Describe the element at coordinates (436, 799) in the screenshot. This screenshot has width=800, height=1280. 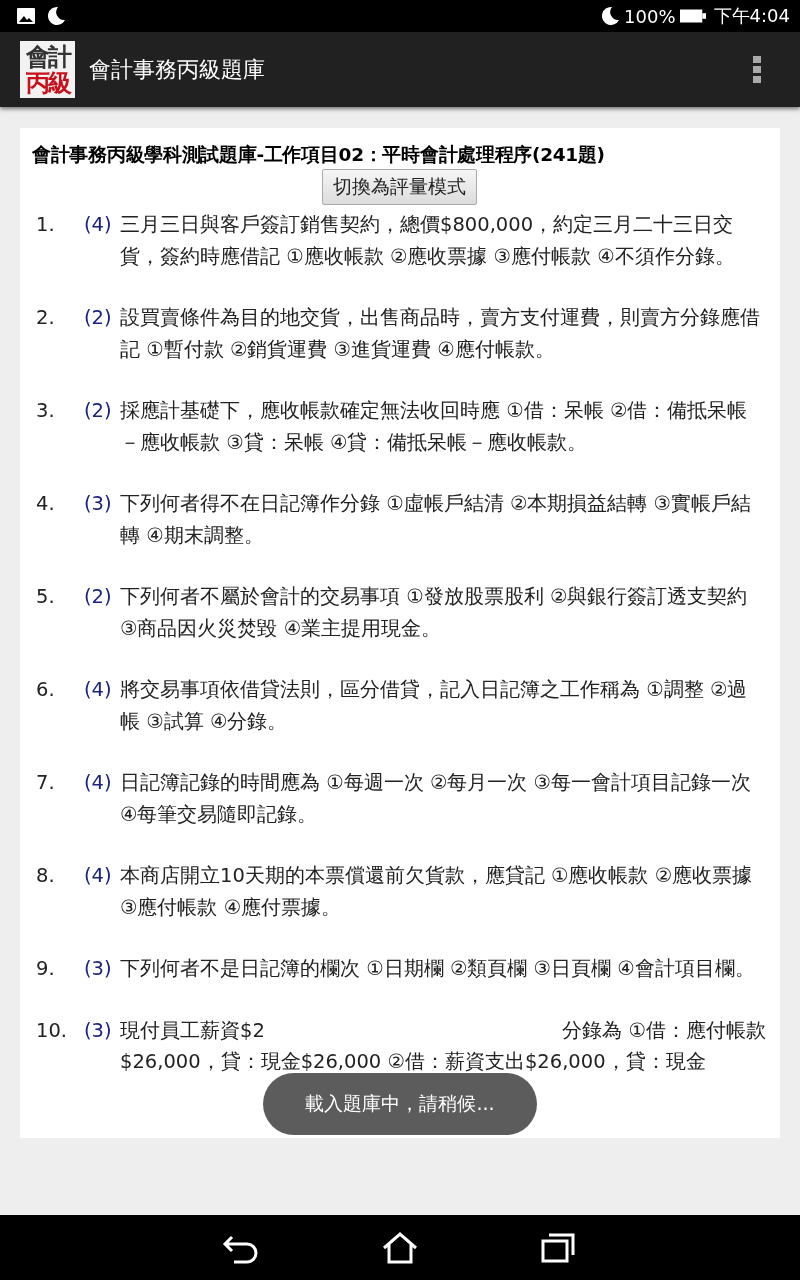
I see `question-text: 日記簿記錄的時間應為 ①每週一次 ②每月一次 ③每一會計項目記錄一次 ④每筆交易隨即記錄。` at that location.